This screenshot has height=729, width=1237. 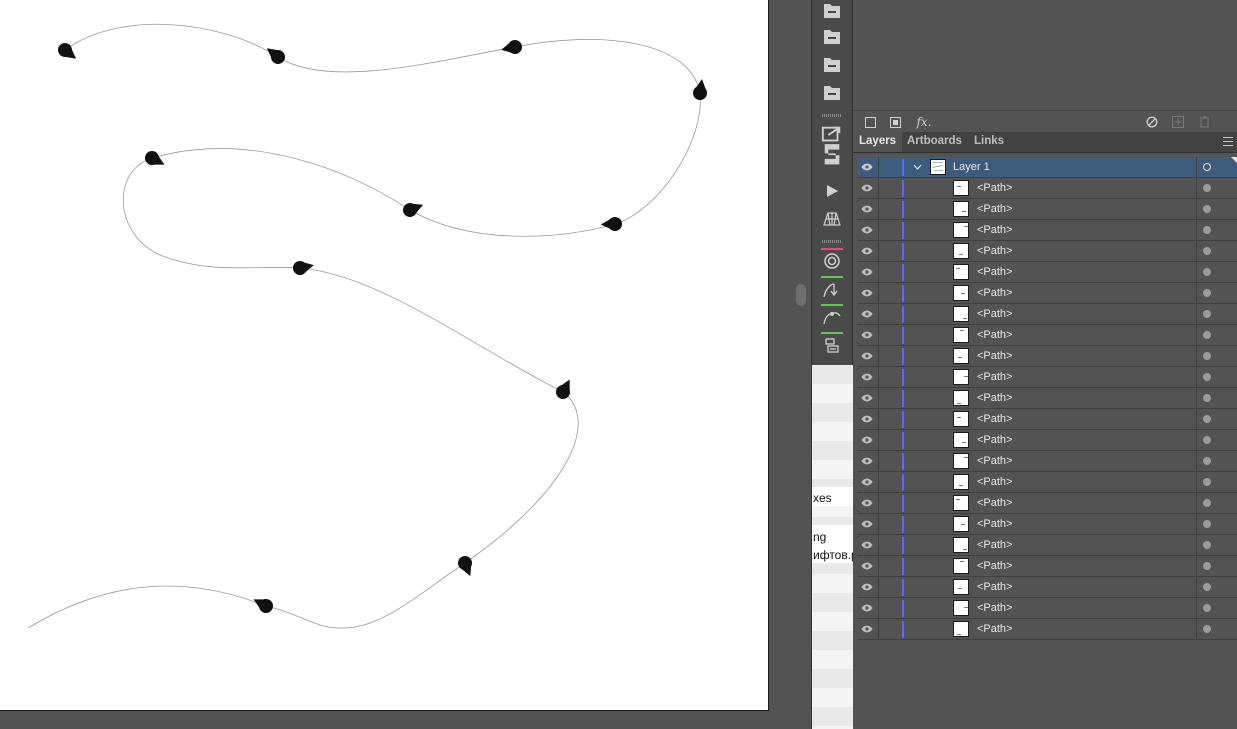 I want to click on anchor-point-icon, so click(x=832, y=290).